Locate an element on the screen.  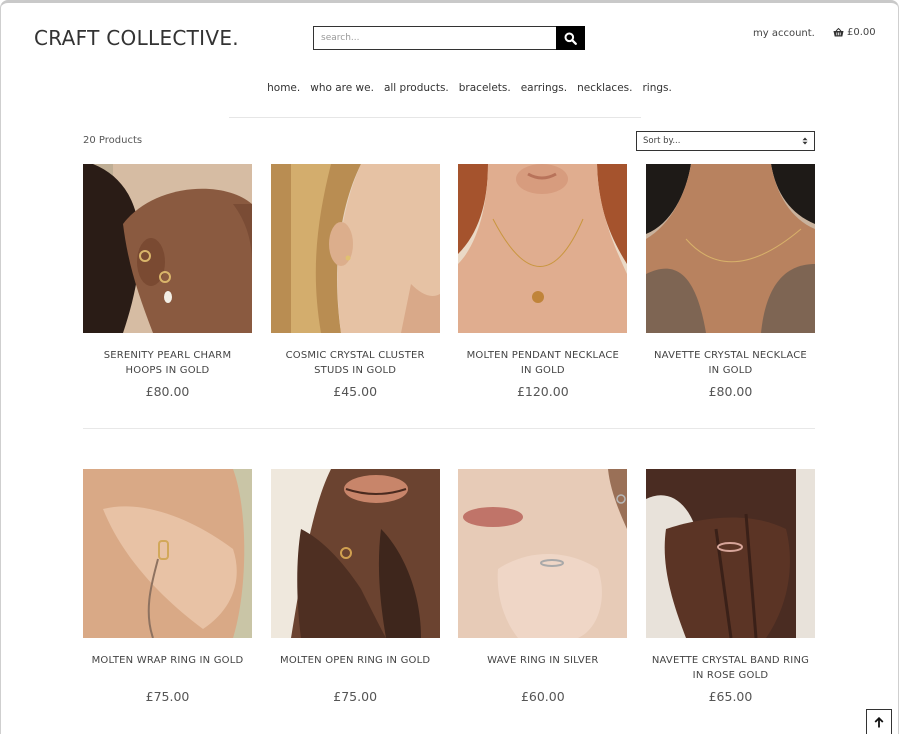
my-account-link: my account. is located at coordinates (784, 33).